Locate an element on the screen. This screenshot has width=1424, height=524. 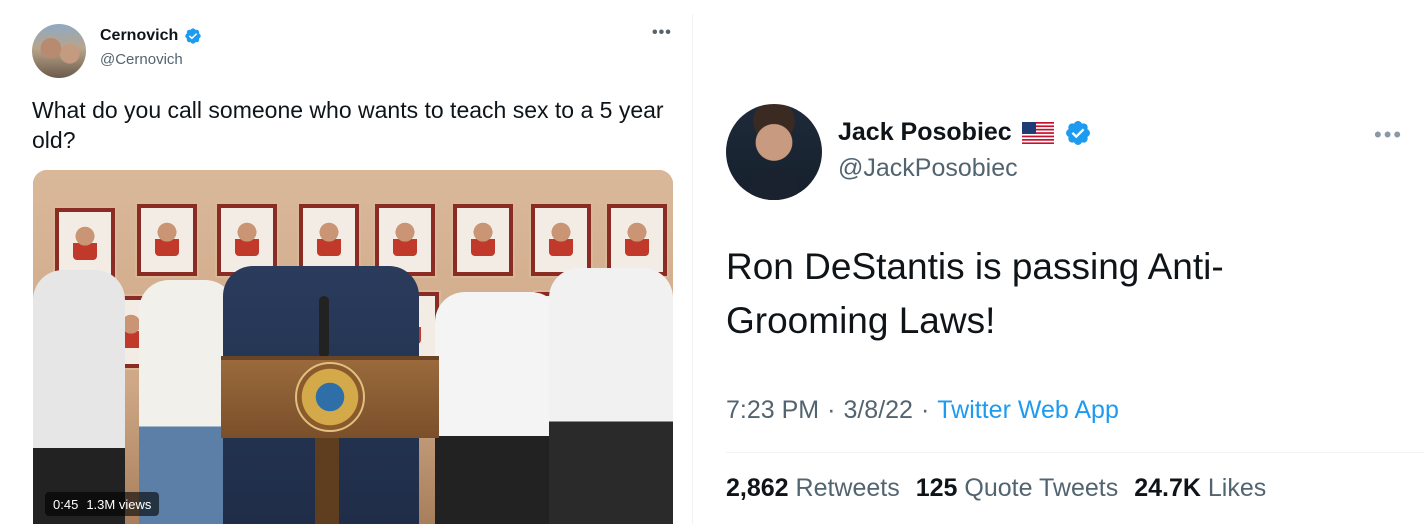
likes-count: 24.7K is located at coordinates (1167, 488).